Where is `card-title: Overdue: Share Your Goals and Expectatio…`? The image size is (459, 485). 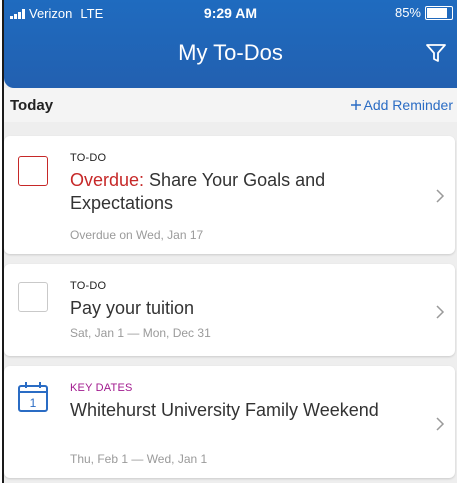 card-title: Overdue: Share Your Goals and Expectatio… is located at coordinates (240, 192).